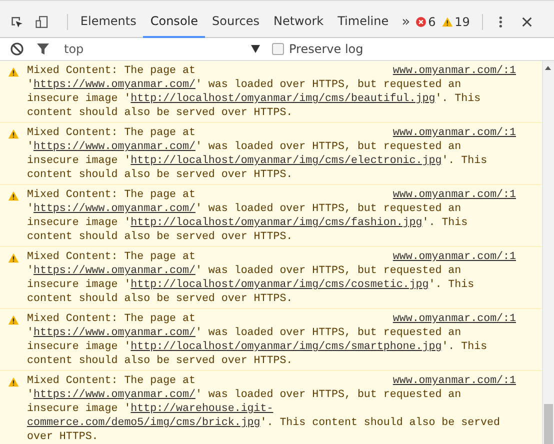  Describe the element at coordinates (263, 416) in the screenshot. I see `console-message: 'https://www.omyanmar.com/' was loaded over HTTPS, but requested an insecure image 'http://warehouse.igit- commerce.com/demo5/img/cms/brick.jpg'. This content should also be served over HTTPS.` at that location.